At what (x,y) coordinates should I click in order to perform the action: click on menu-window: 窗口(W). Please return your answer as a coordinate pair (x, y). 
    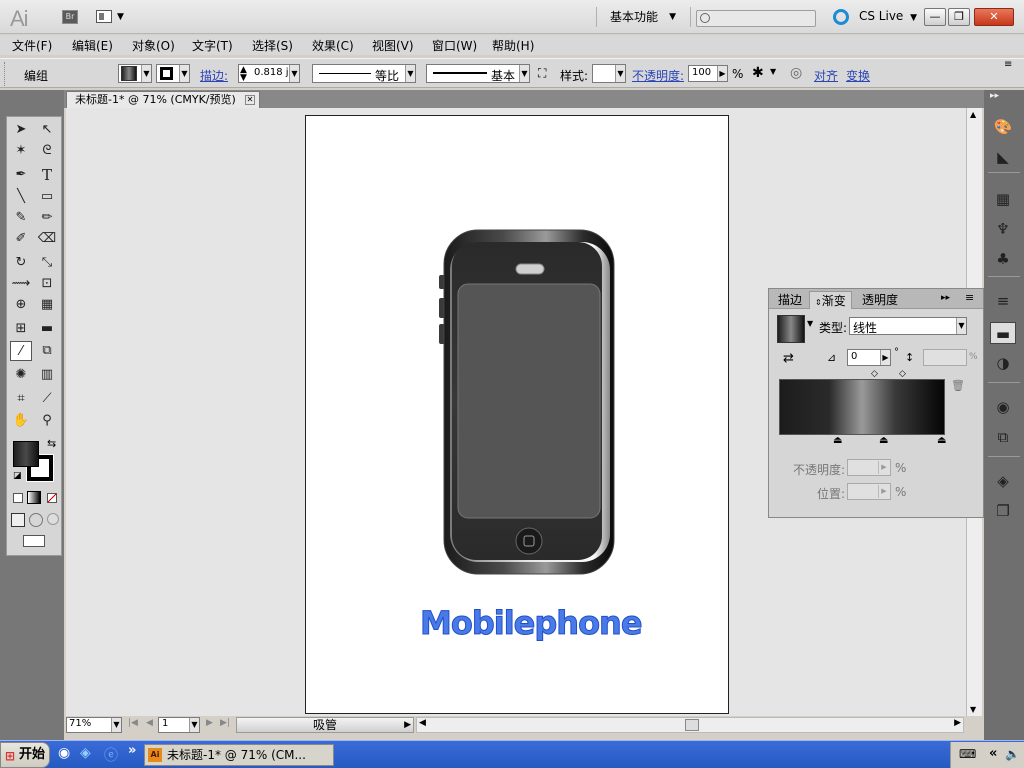
    Looking at the image, I should click on (454, 45).